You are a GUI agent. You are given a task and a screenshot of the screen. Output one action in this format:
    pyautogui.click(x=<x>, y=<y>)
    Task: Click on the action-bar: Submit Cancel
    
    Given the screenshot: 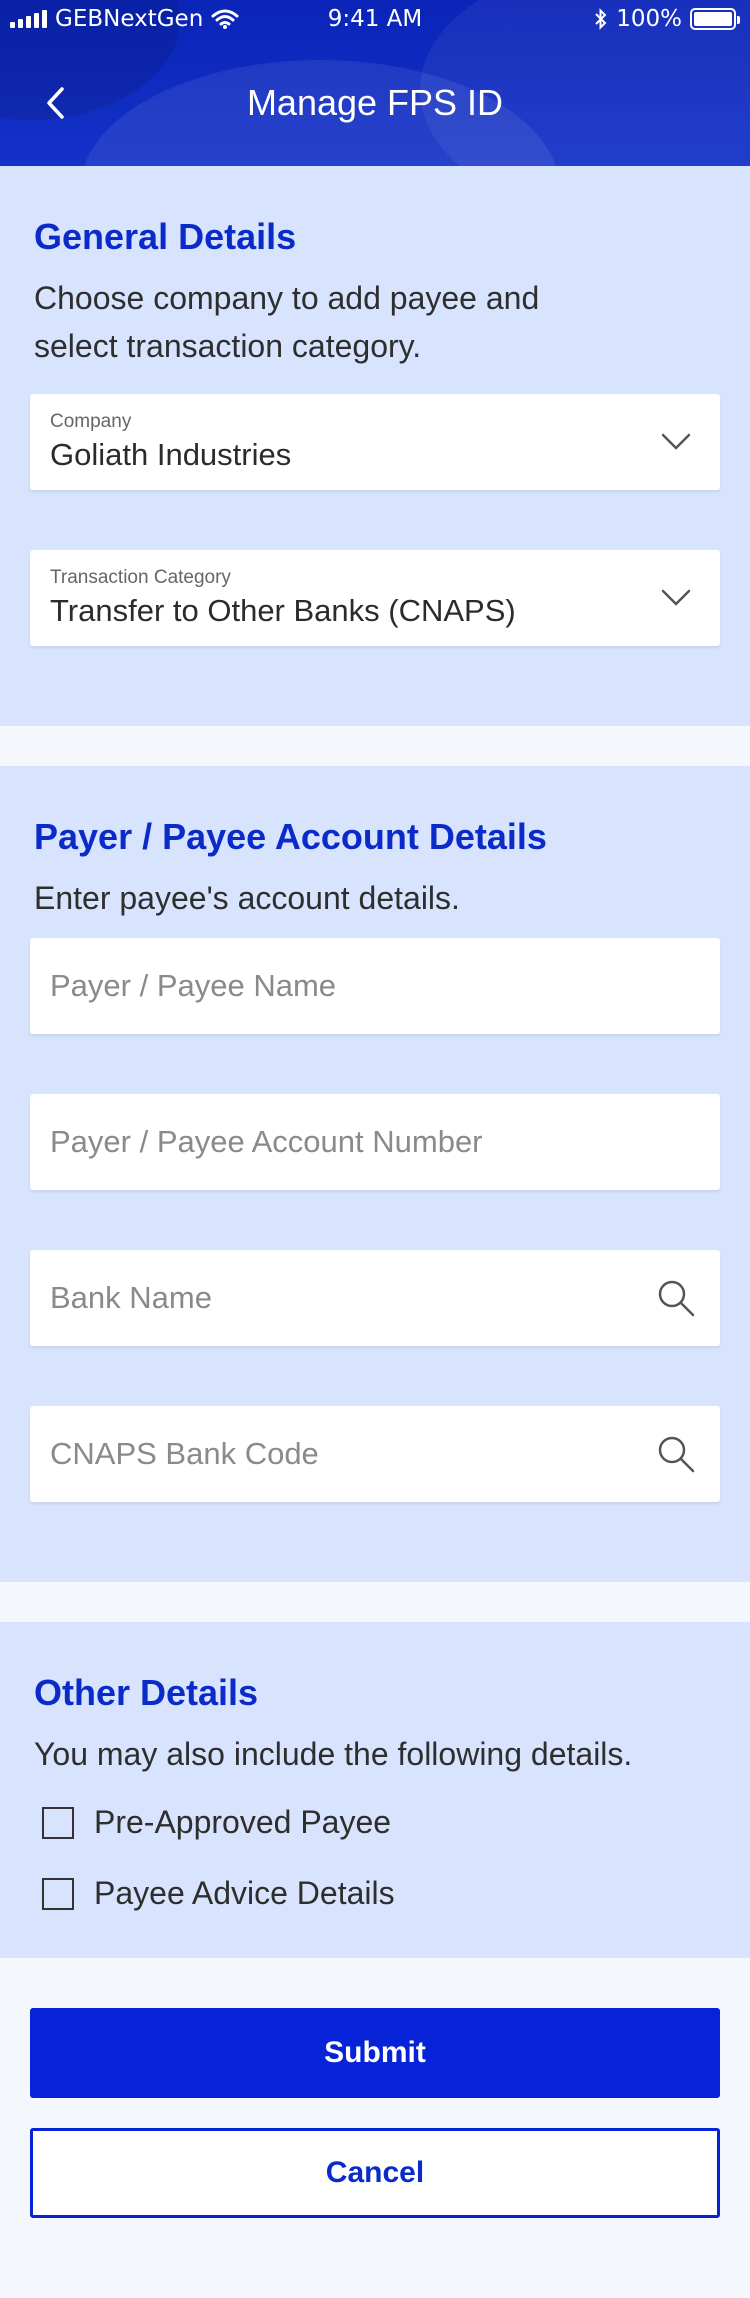 What is the action you would take?
    pyautogui.click(x=375, y=2108)
    